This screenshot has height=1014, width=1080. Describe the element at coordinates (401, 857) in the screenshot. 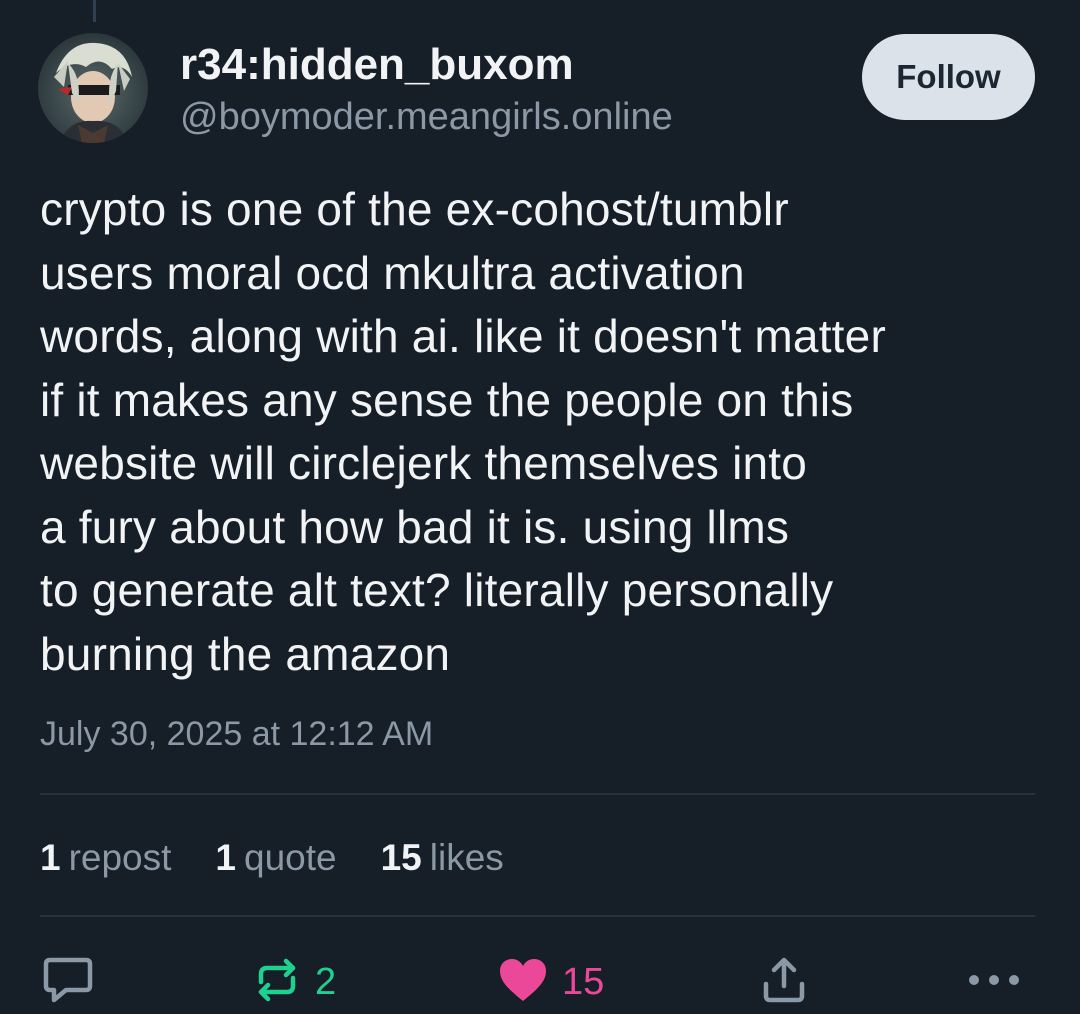

I see `likes-count: 15` at that location.